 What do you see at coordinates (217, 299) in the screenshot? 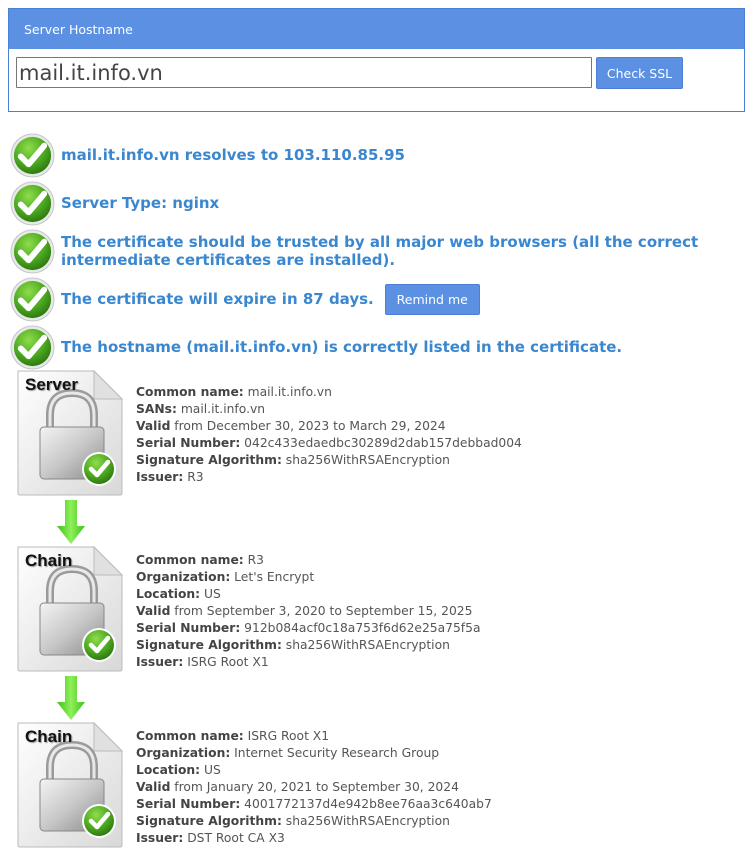
I see `result-text: The certificate will expire in 87 days.` at bounding box center [217, 299].